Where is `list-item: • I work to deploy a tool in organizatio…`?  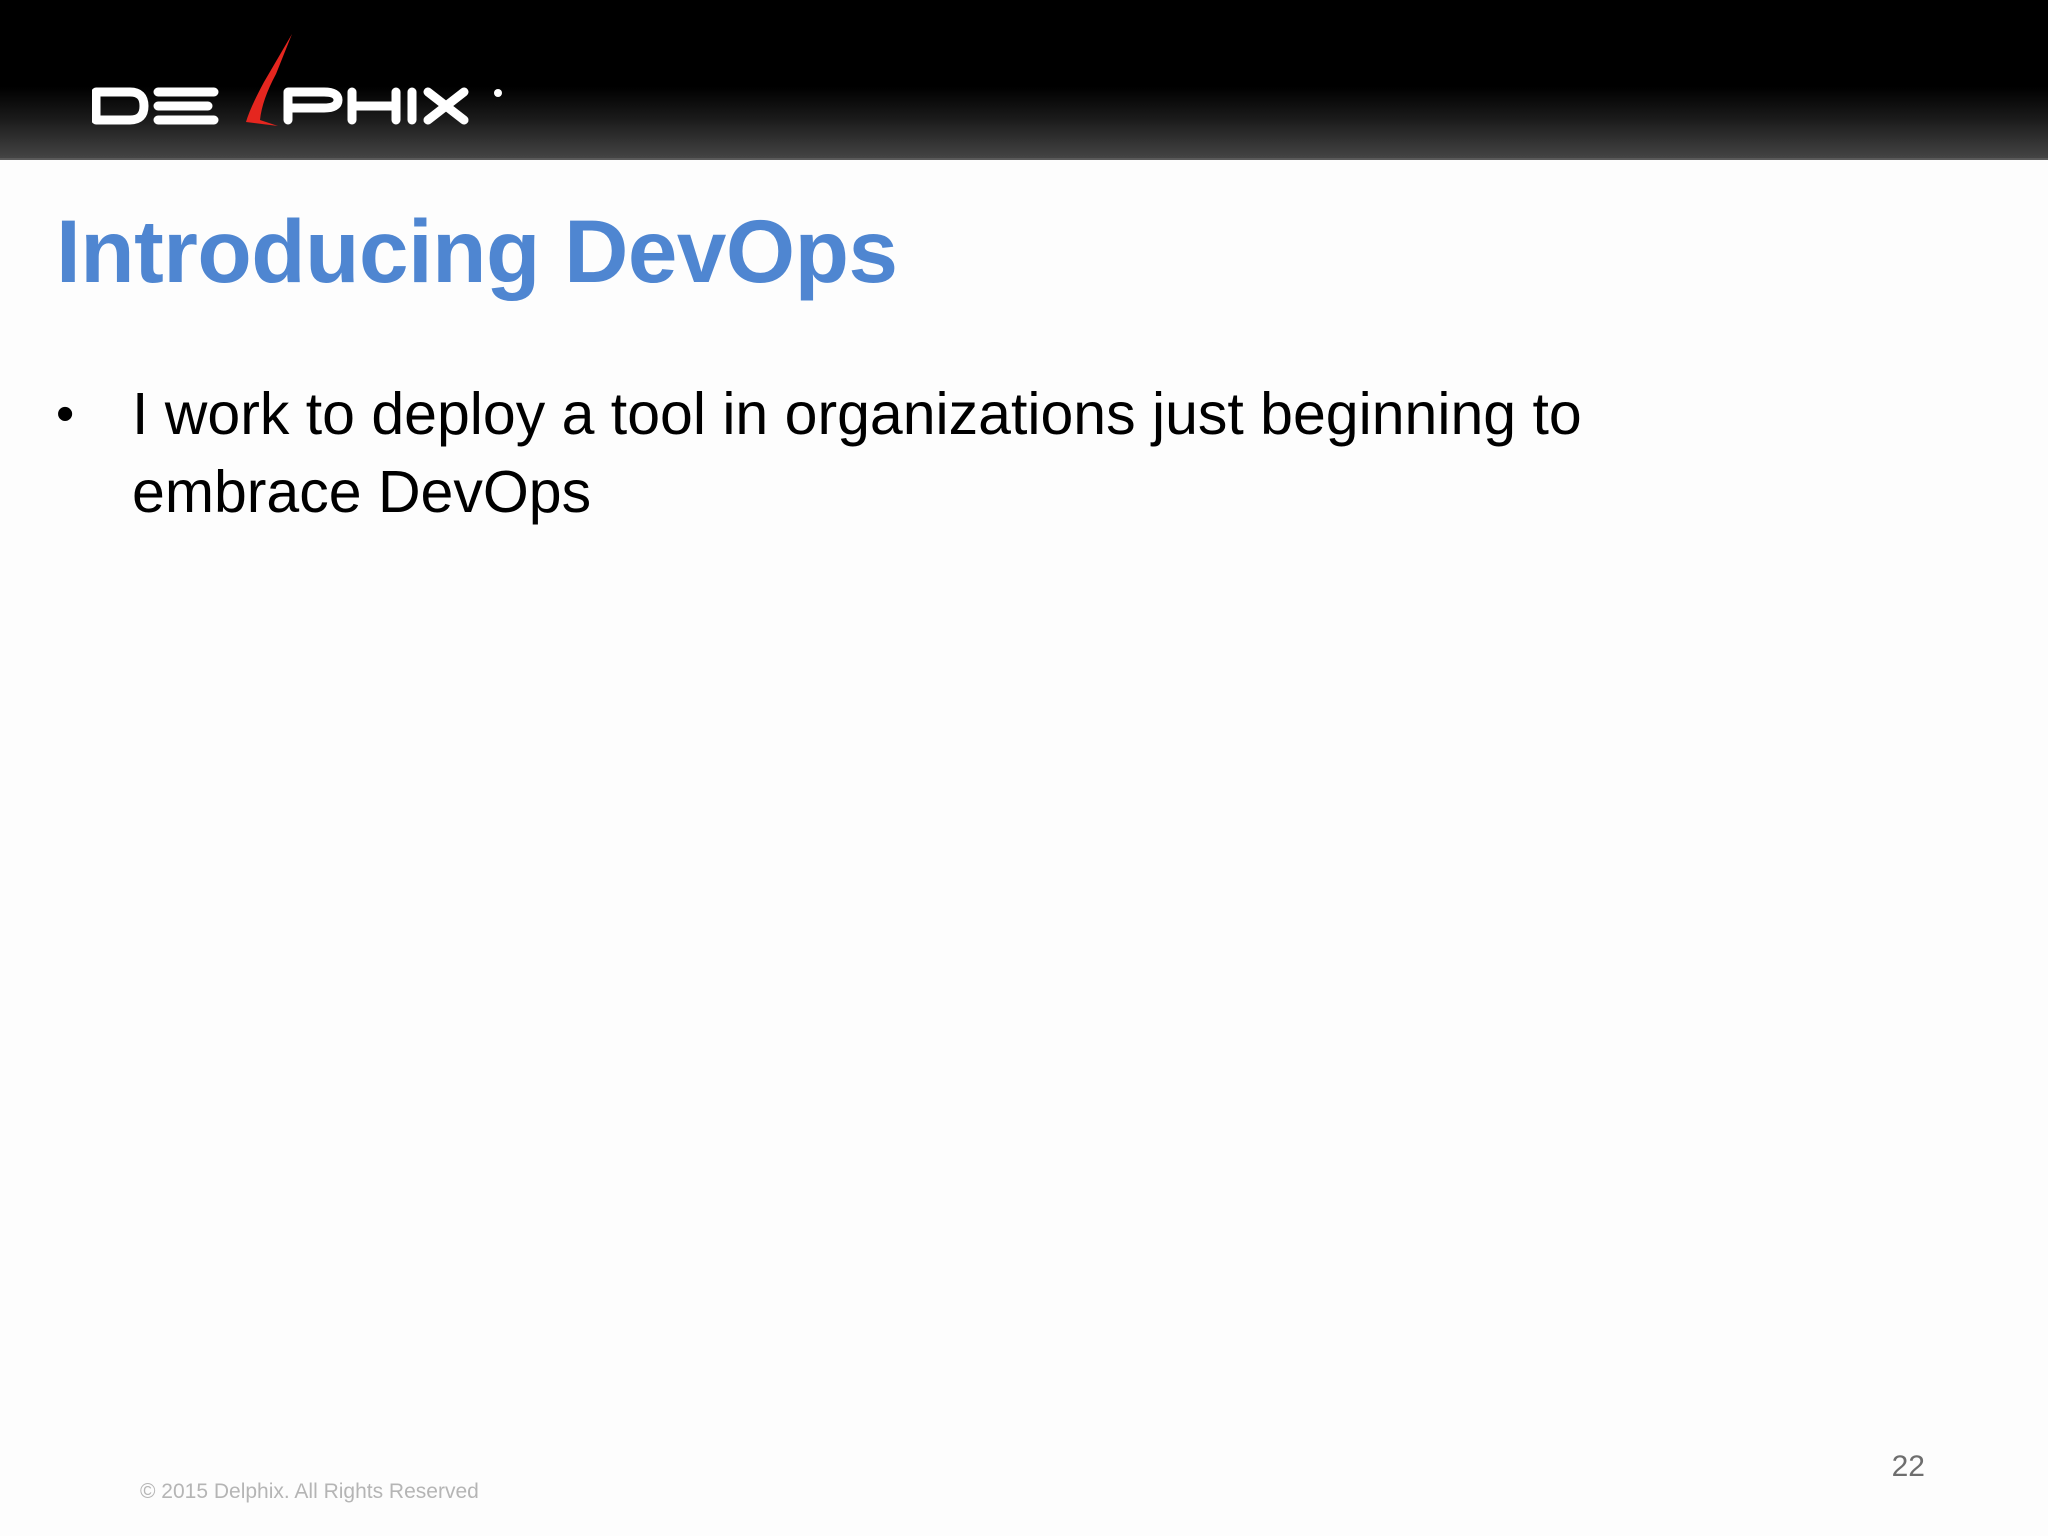 list-item: • I work to deploy a tool in organizatio… is located at coordinates (906, 453).